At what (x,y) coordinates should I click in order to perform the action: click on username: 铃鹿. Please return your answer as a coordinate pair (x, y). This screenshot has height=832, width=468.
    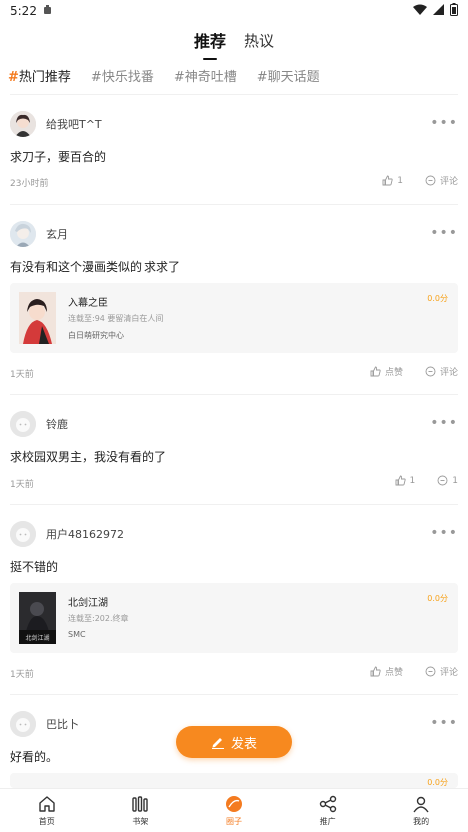
    Looking at the image, I should click on (57, 424).